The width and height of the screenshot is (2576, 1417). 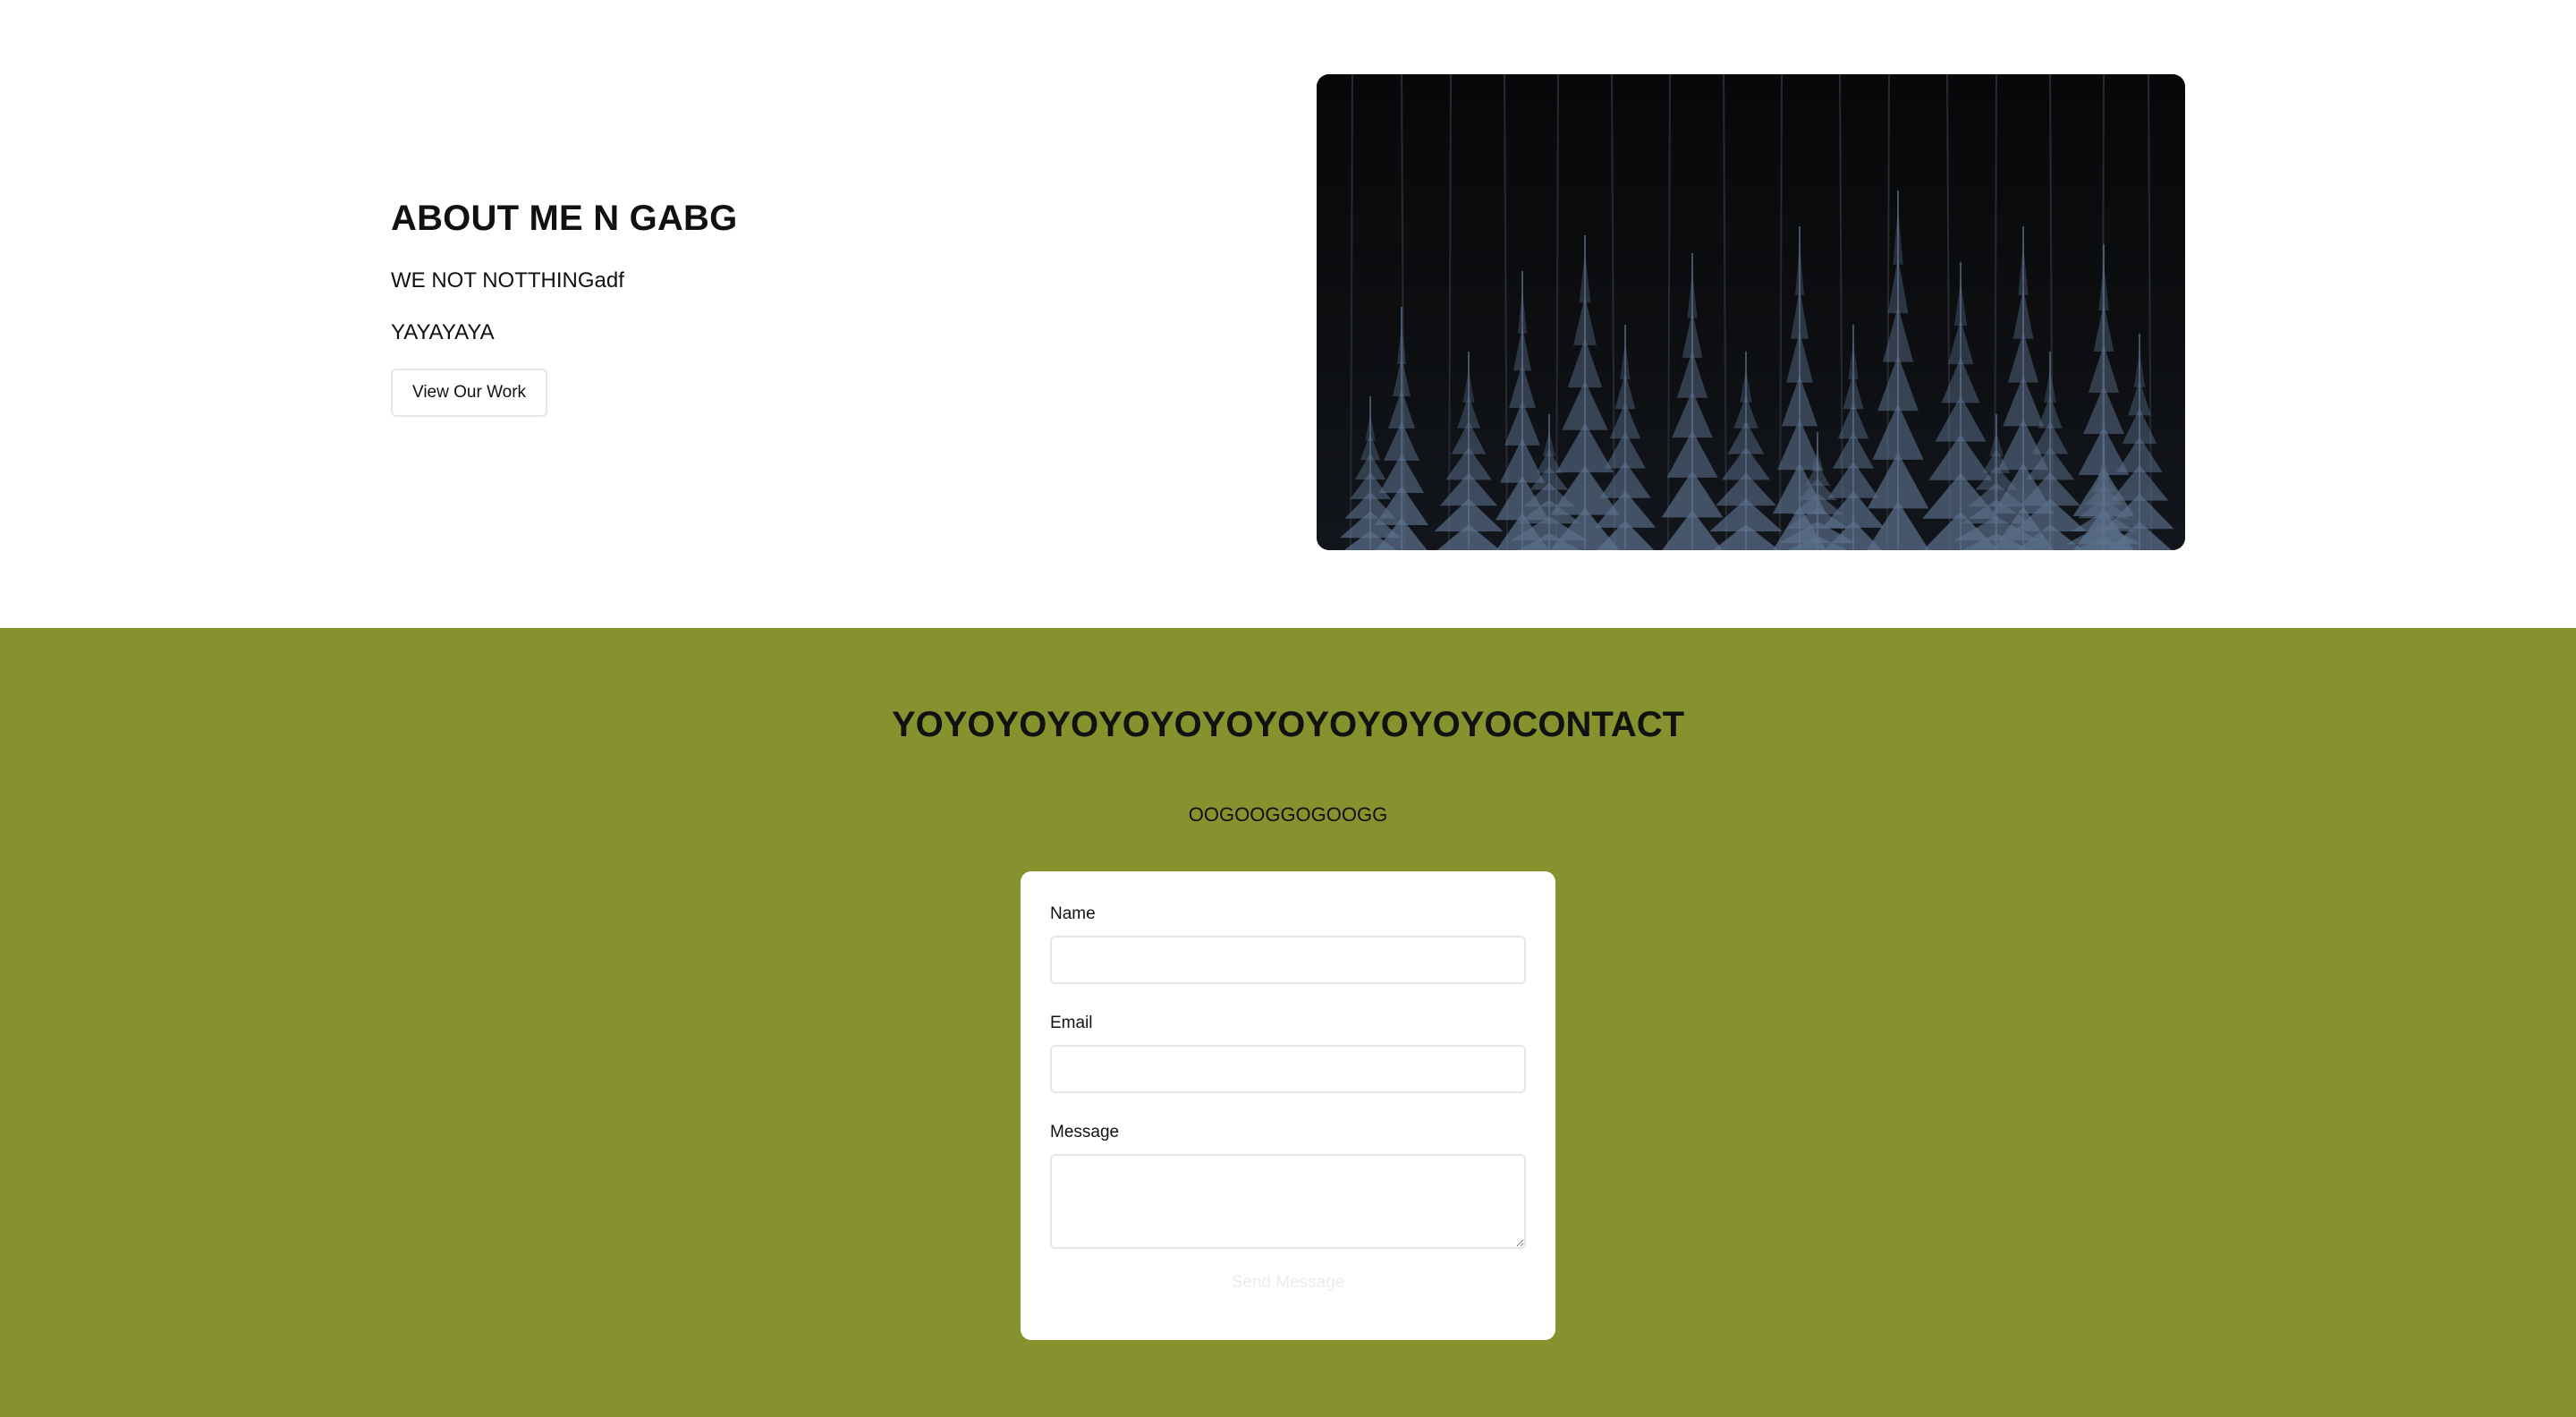 What do you see at coordinates (1071, 1023) in the screenshot?
I see `email-label: Email` at bounding box center [1071, 1023].